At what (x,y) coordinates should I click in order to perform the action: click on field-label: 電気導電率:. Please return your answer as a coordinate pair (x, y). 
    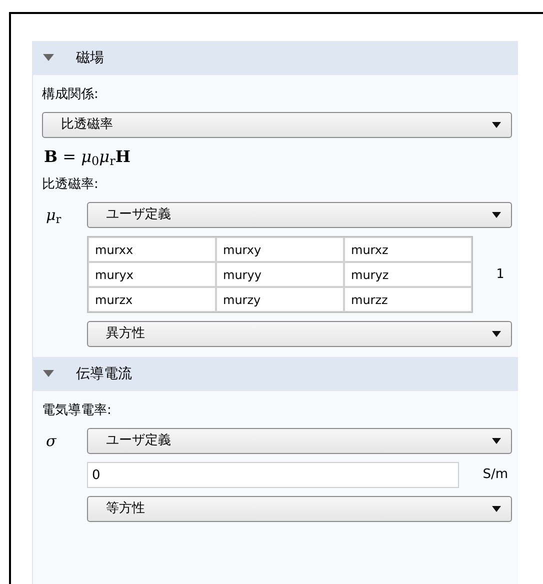
    Looking at the image, I should click on (77, 411).